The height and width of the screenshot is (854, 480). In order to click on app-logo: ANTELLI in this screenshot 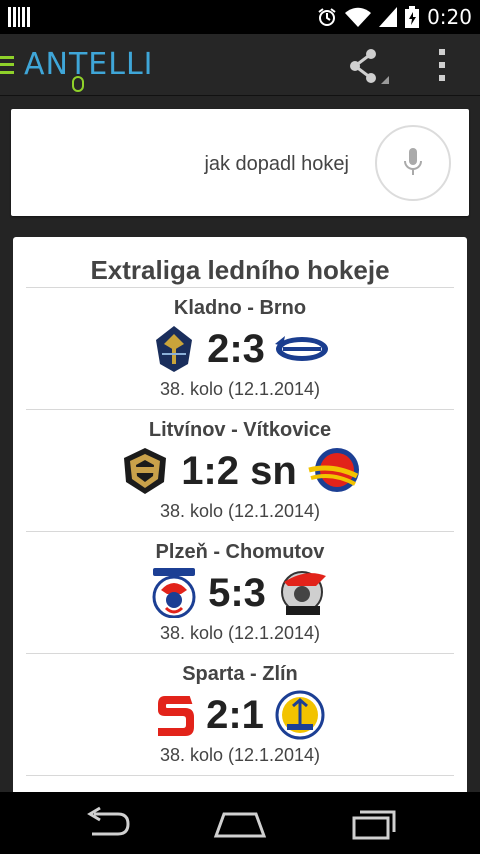, I will do `click(89, 69)`.